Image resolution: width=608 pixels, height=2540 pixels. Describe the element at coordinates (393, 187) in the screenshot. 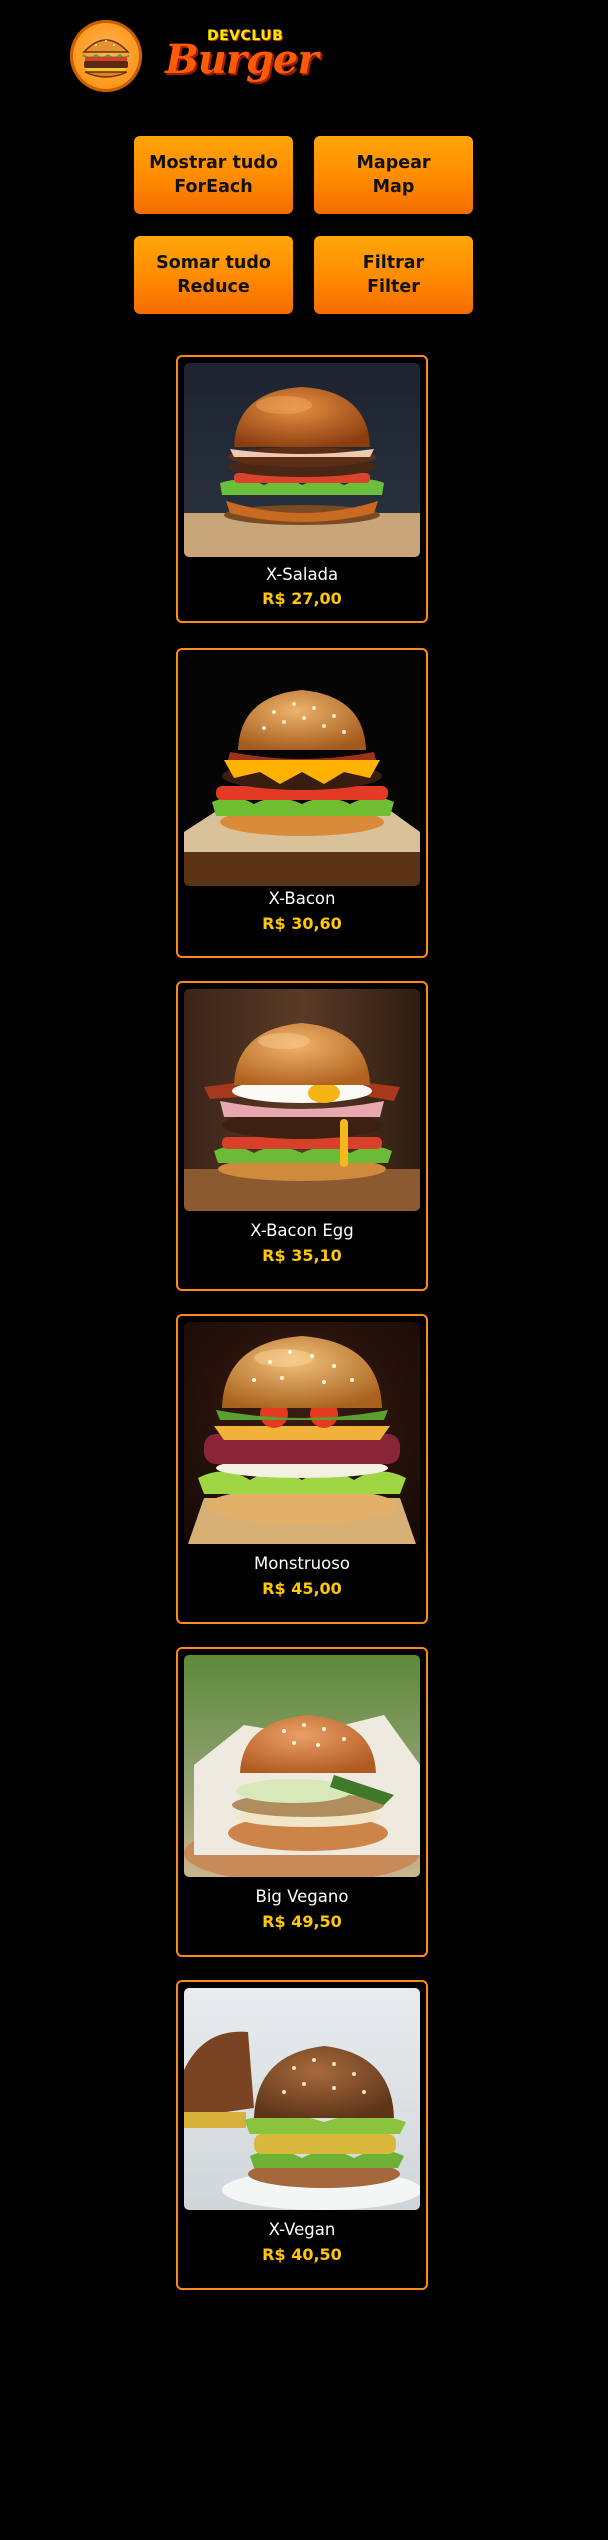

I see `button-sublabel: Map` at that location.